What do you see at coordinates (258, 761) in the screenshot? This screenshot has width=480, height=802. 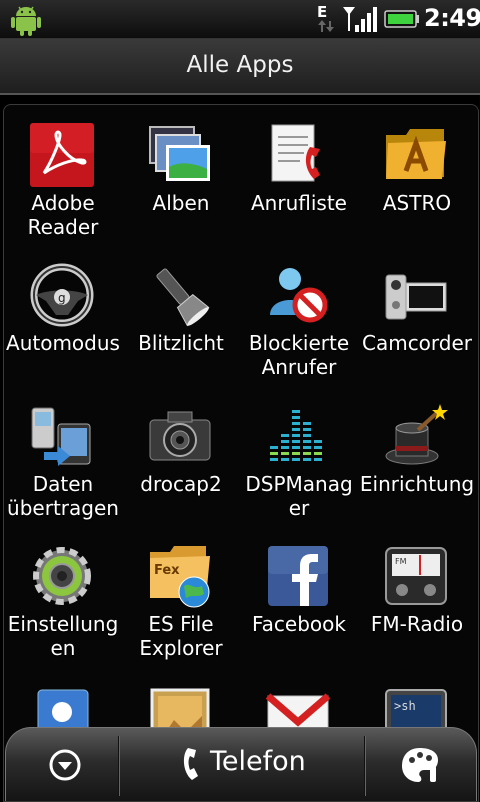 I see `phone-label: Telefon` at bounding box center [258, 761].